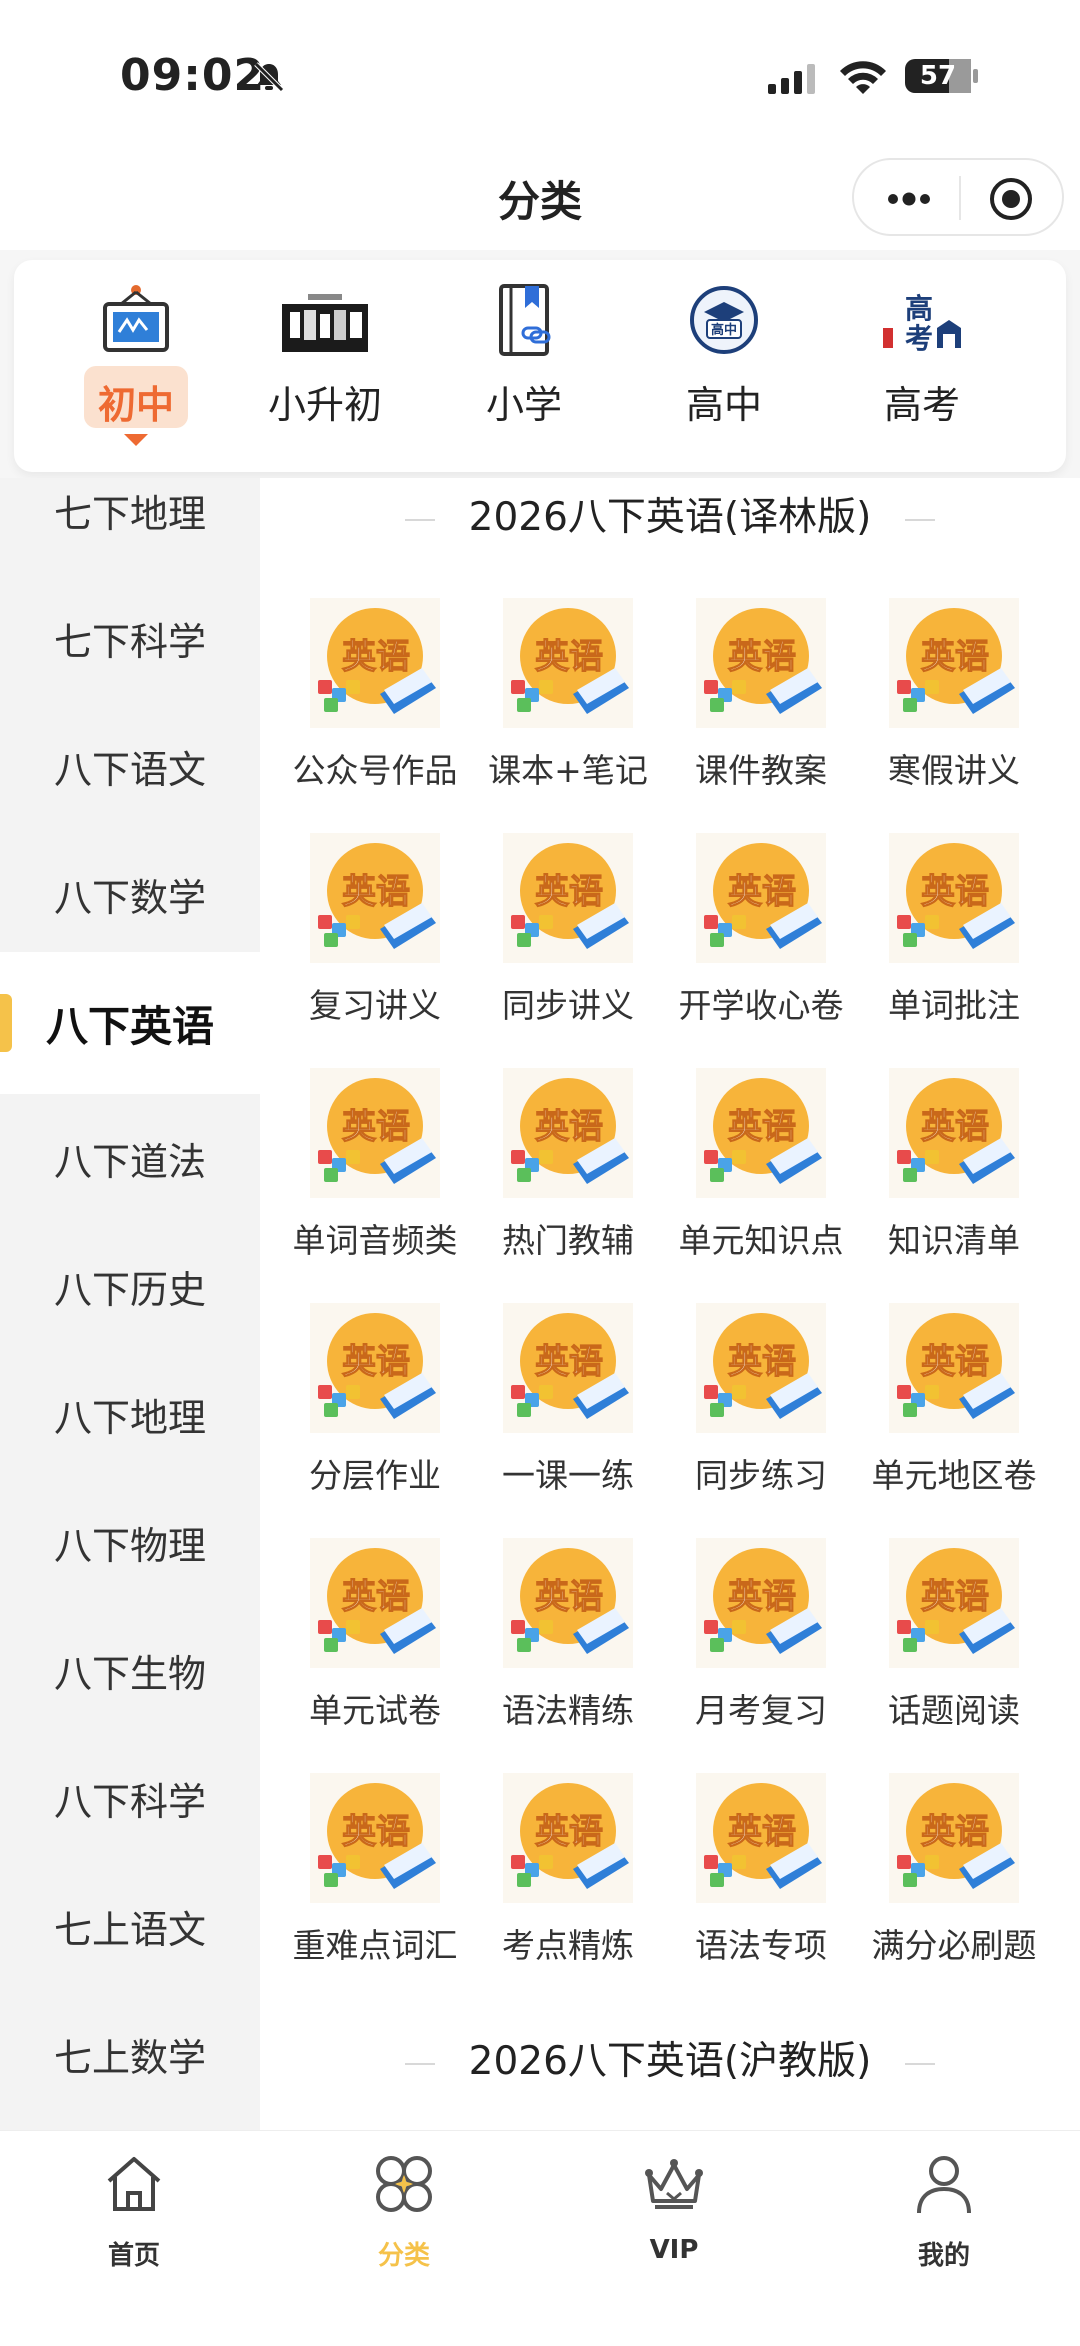 The height and width of the screenshot is (2346, 1080). What do you see at coordinates (375, 1240) in the screenshot?
I see `resource-tile-label: 单词音频类` at bounding box center [375, 1240].